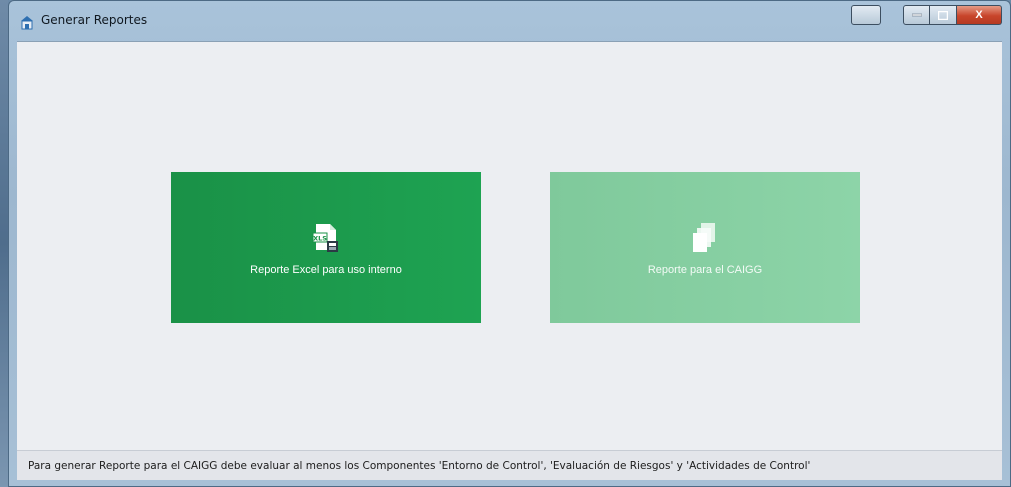 The width and height of the screenshot is (1011, 487). I want to click on background-desktop-strip, so click(4, 243).